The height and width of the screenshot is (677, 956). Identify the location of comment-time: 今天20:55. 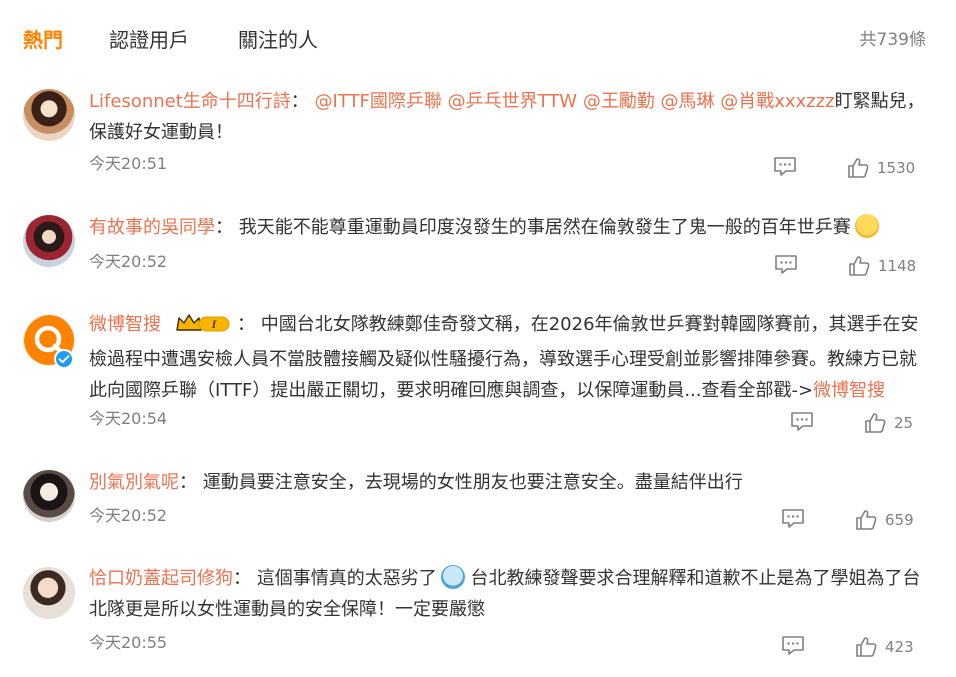
(128, 642).